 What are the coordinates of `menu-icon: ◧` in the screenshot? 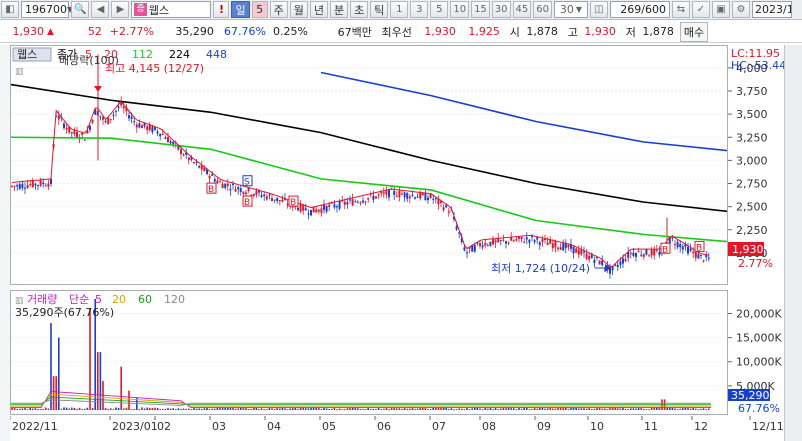 It's located at (10, 9).